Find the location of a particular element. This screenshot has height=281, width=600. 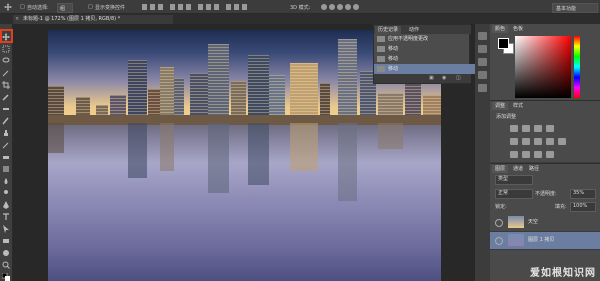

3d-mode-icons is located at coordinates (340, 7).